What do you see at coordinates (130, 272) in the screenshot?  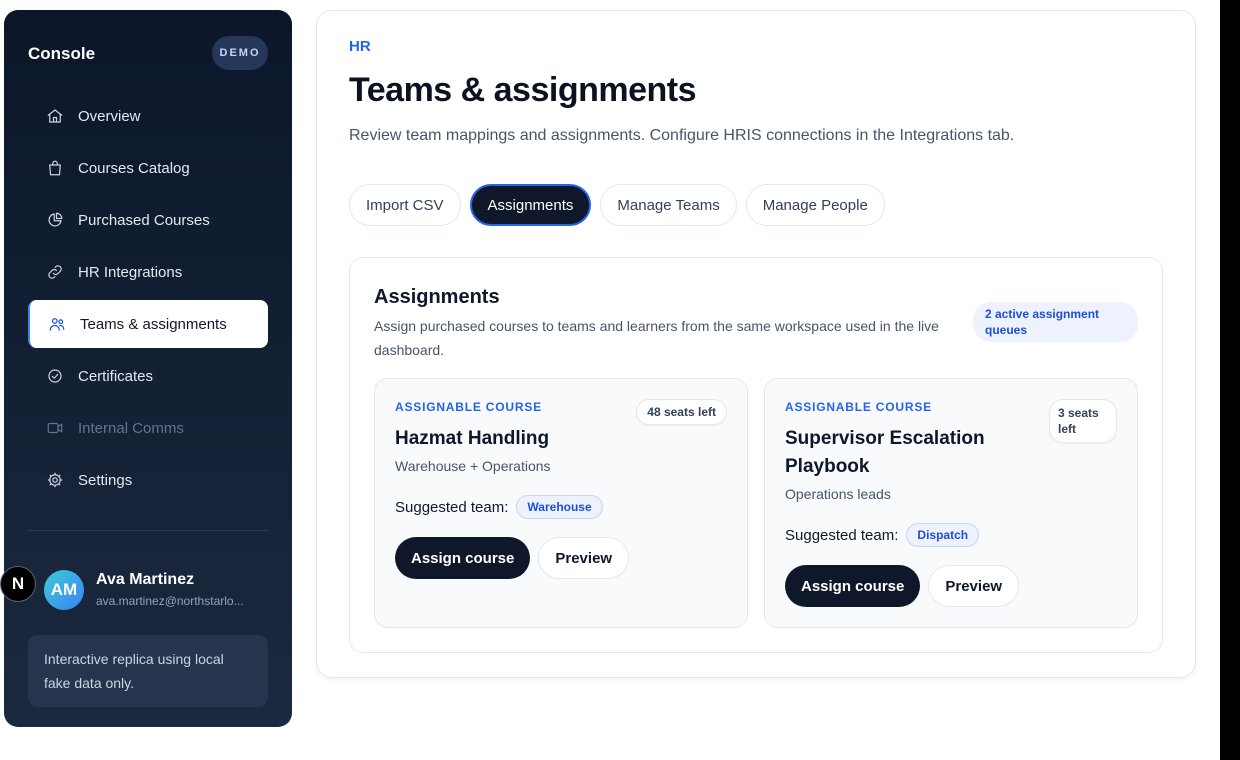 I see `sidebar-item-label: HR Integrations` at bounding box center [130, 272].